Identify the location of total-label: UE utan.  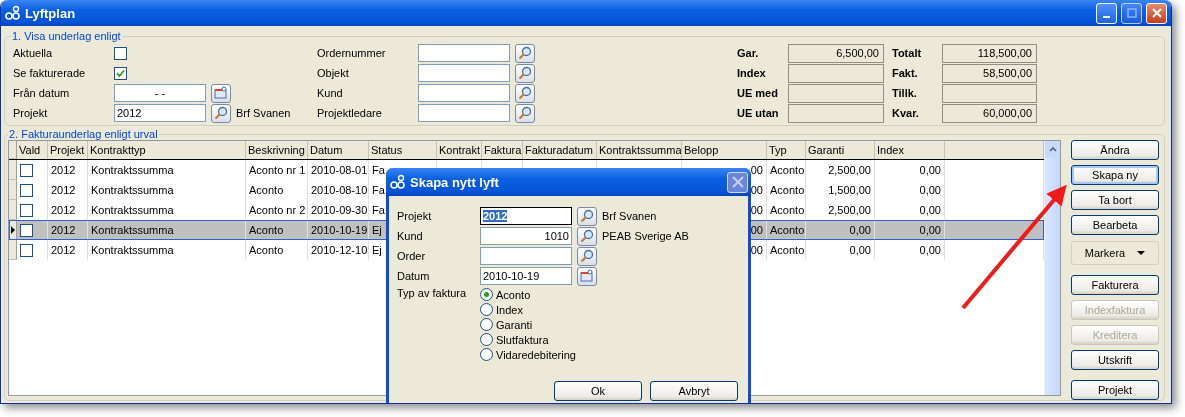
(758, 113).